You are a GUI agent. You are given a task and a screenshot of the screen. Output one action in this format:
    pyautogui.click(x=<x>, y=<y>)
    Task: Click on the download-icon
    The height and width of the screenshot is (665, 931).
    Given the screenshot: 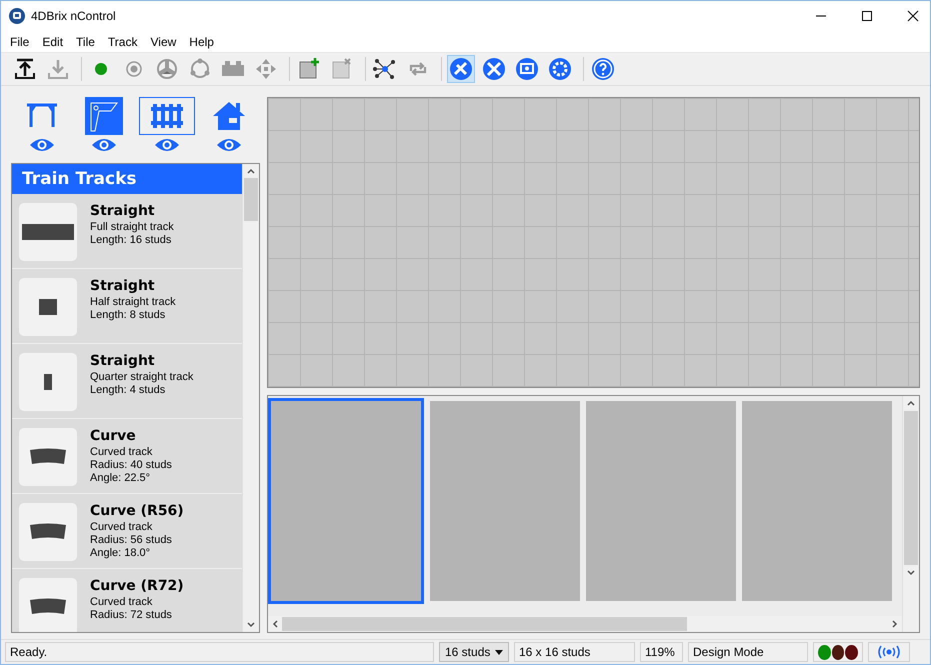 What is the action you would take?
    pyautogui.click(x=58, y=69)
    